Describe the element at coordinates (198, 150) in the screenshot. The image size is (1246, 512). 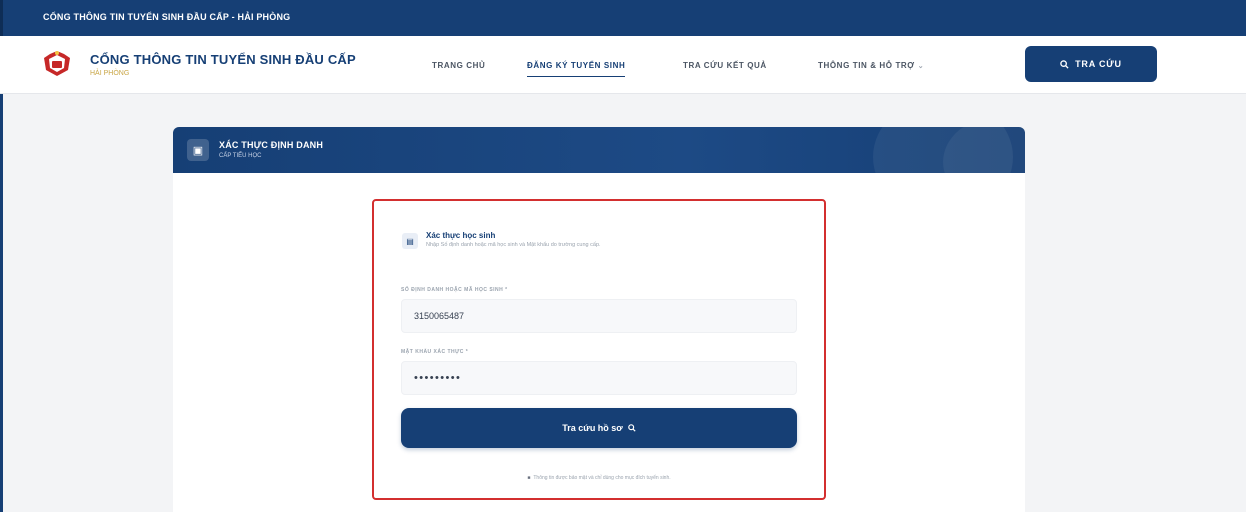
I see `id-card-icon: ▣` at that location.